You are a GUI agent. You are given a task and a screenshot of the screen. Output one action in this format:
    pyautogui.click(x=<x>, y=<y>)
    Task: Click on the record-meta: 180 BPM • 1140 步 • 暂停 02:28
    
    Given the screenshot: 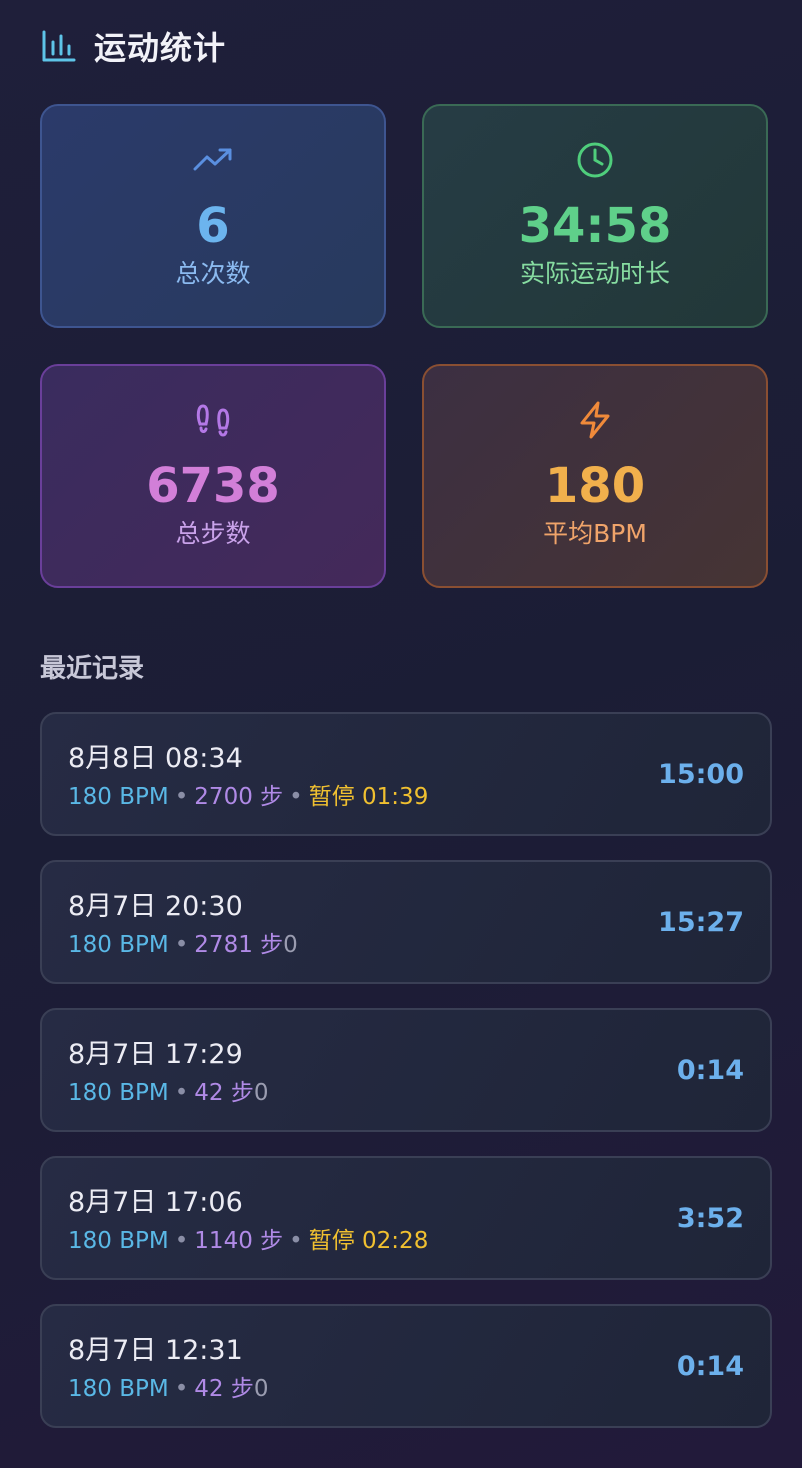 What is the action you would take?
    pyautogui.click(x=248, y=1241)
    